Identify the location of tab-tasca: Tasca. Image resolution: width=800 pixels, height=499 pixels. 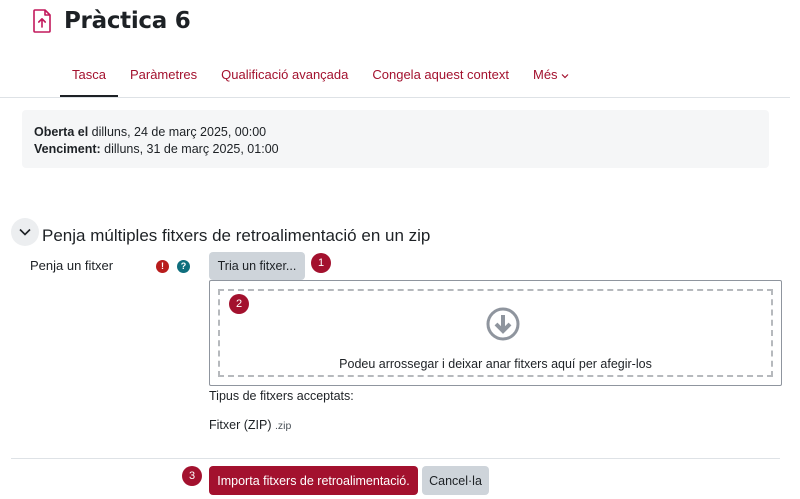
(89, 78).